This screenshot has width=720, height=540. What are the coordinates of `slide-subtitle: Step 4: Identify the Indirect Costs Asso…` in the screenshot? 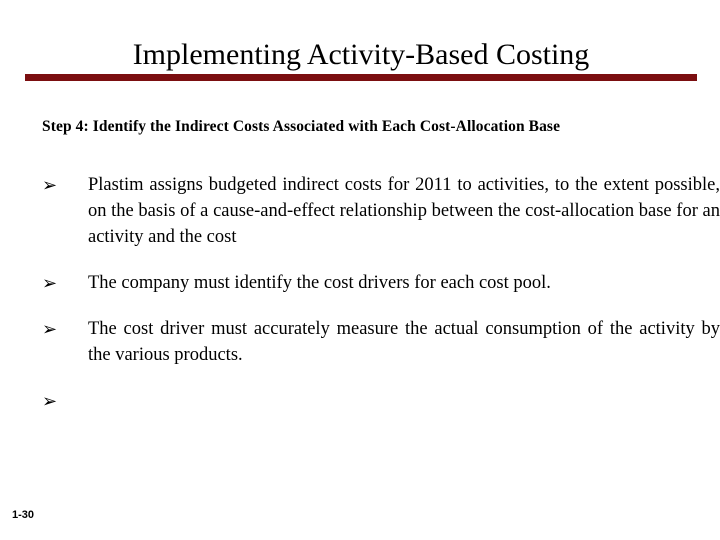 It's located at (301, 126).